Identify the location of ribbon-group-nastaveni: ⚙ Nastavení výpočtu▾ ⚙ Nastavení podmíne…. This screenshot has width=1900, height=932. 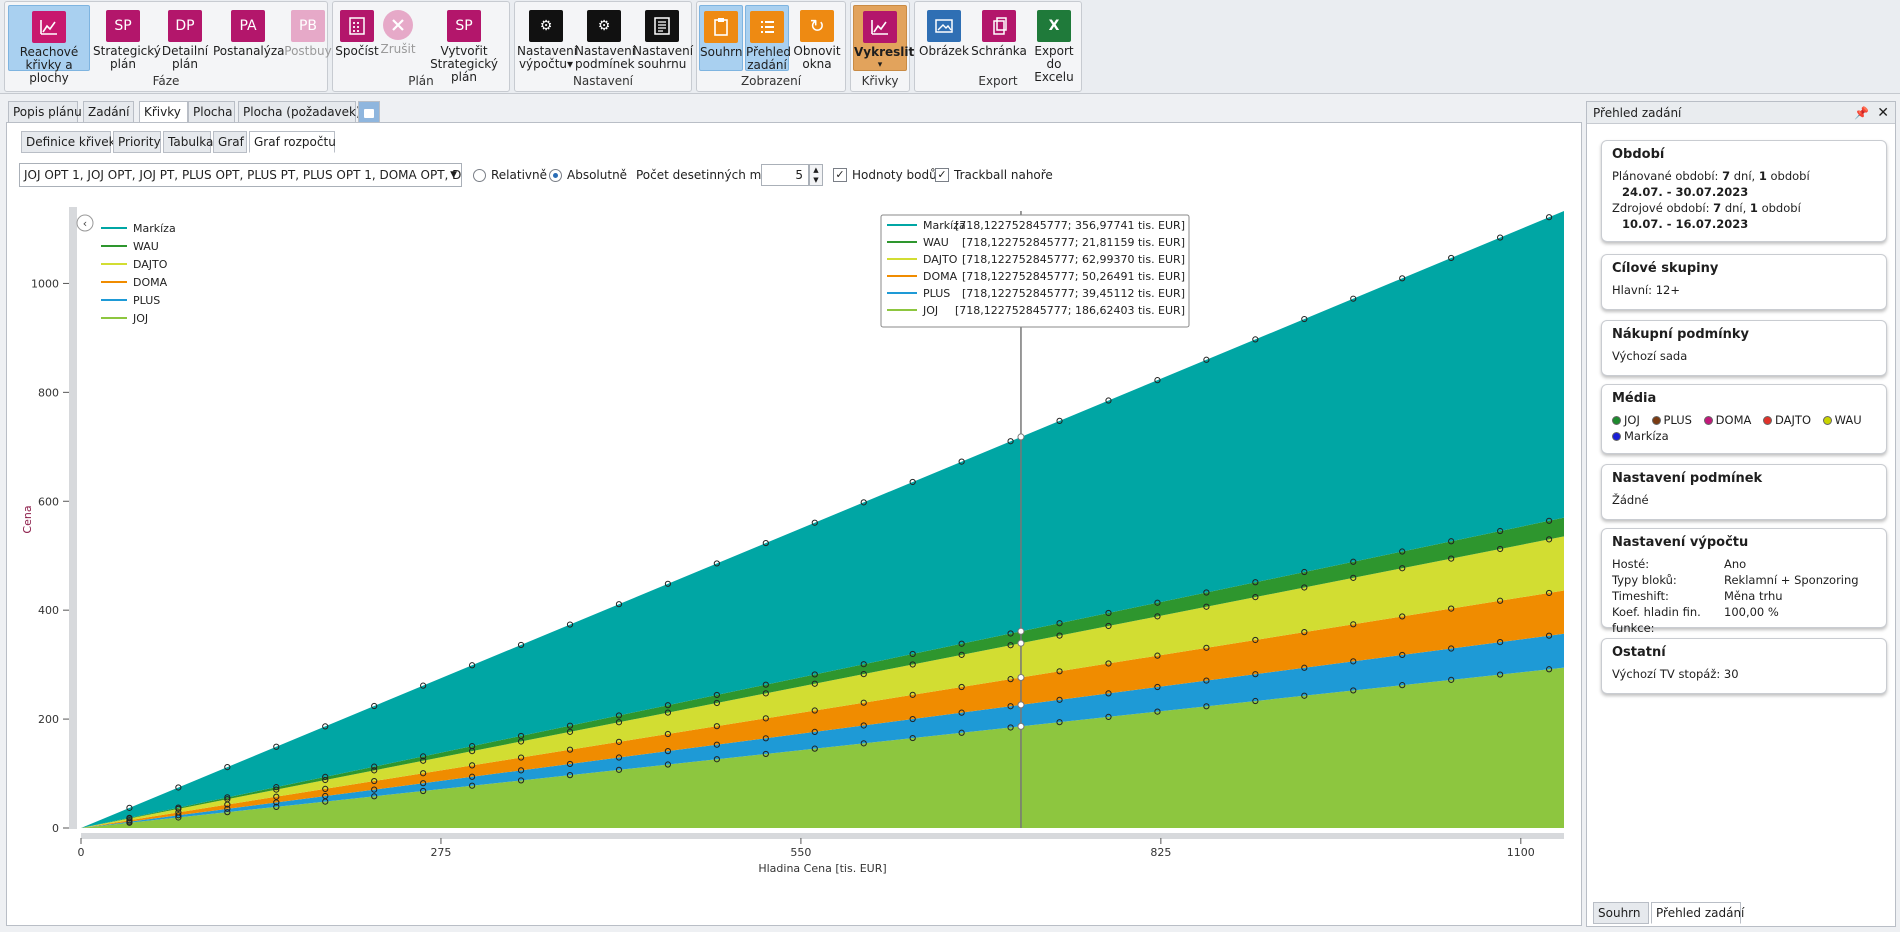
(603, 46).